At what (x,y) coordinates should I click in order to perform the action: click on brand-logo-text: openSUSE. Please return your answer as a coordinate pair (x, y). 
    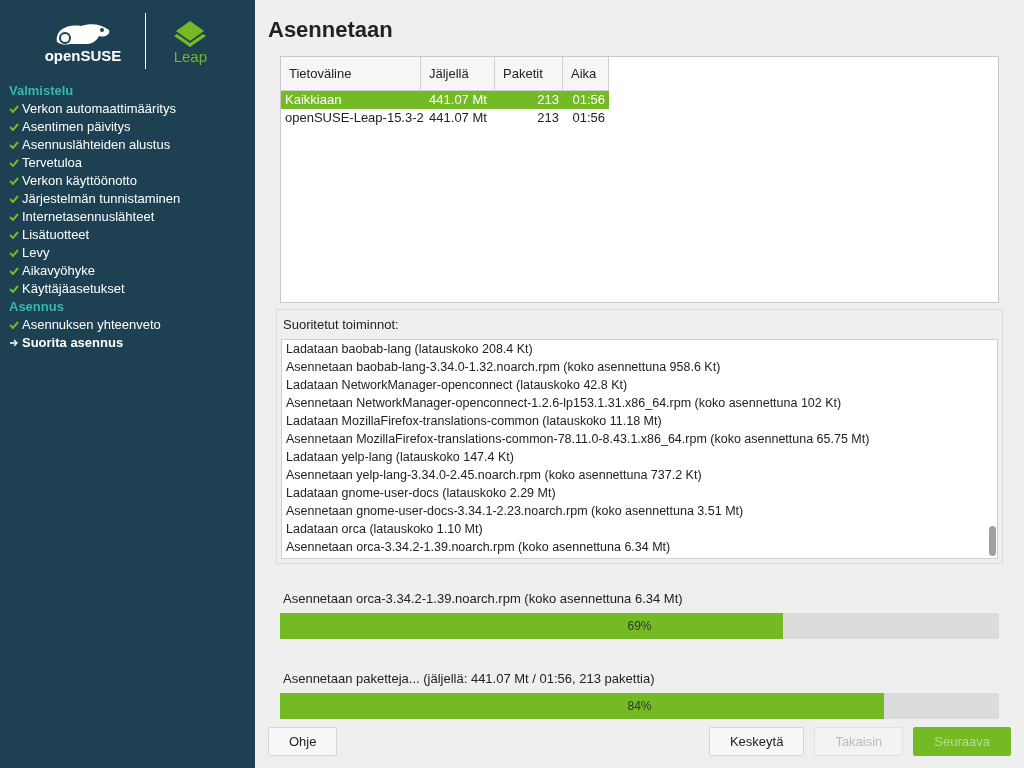
    Looking at the image, I should click on (83, 55).